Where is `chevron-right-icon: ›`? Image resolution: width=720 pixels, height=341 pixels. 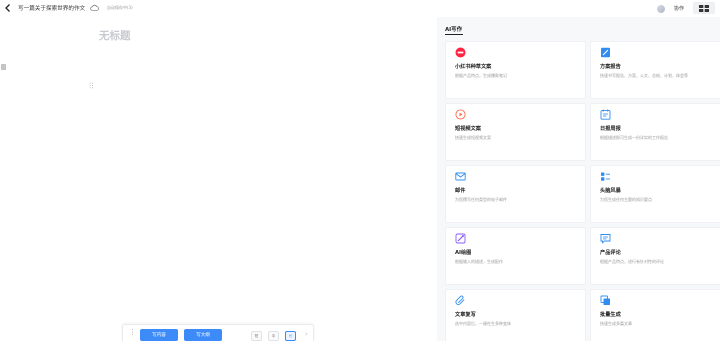 chevron-right-icon: › is located at coordinates (306, 334).